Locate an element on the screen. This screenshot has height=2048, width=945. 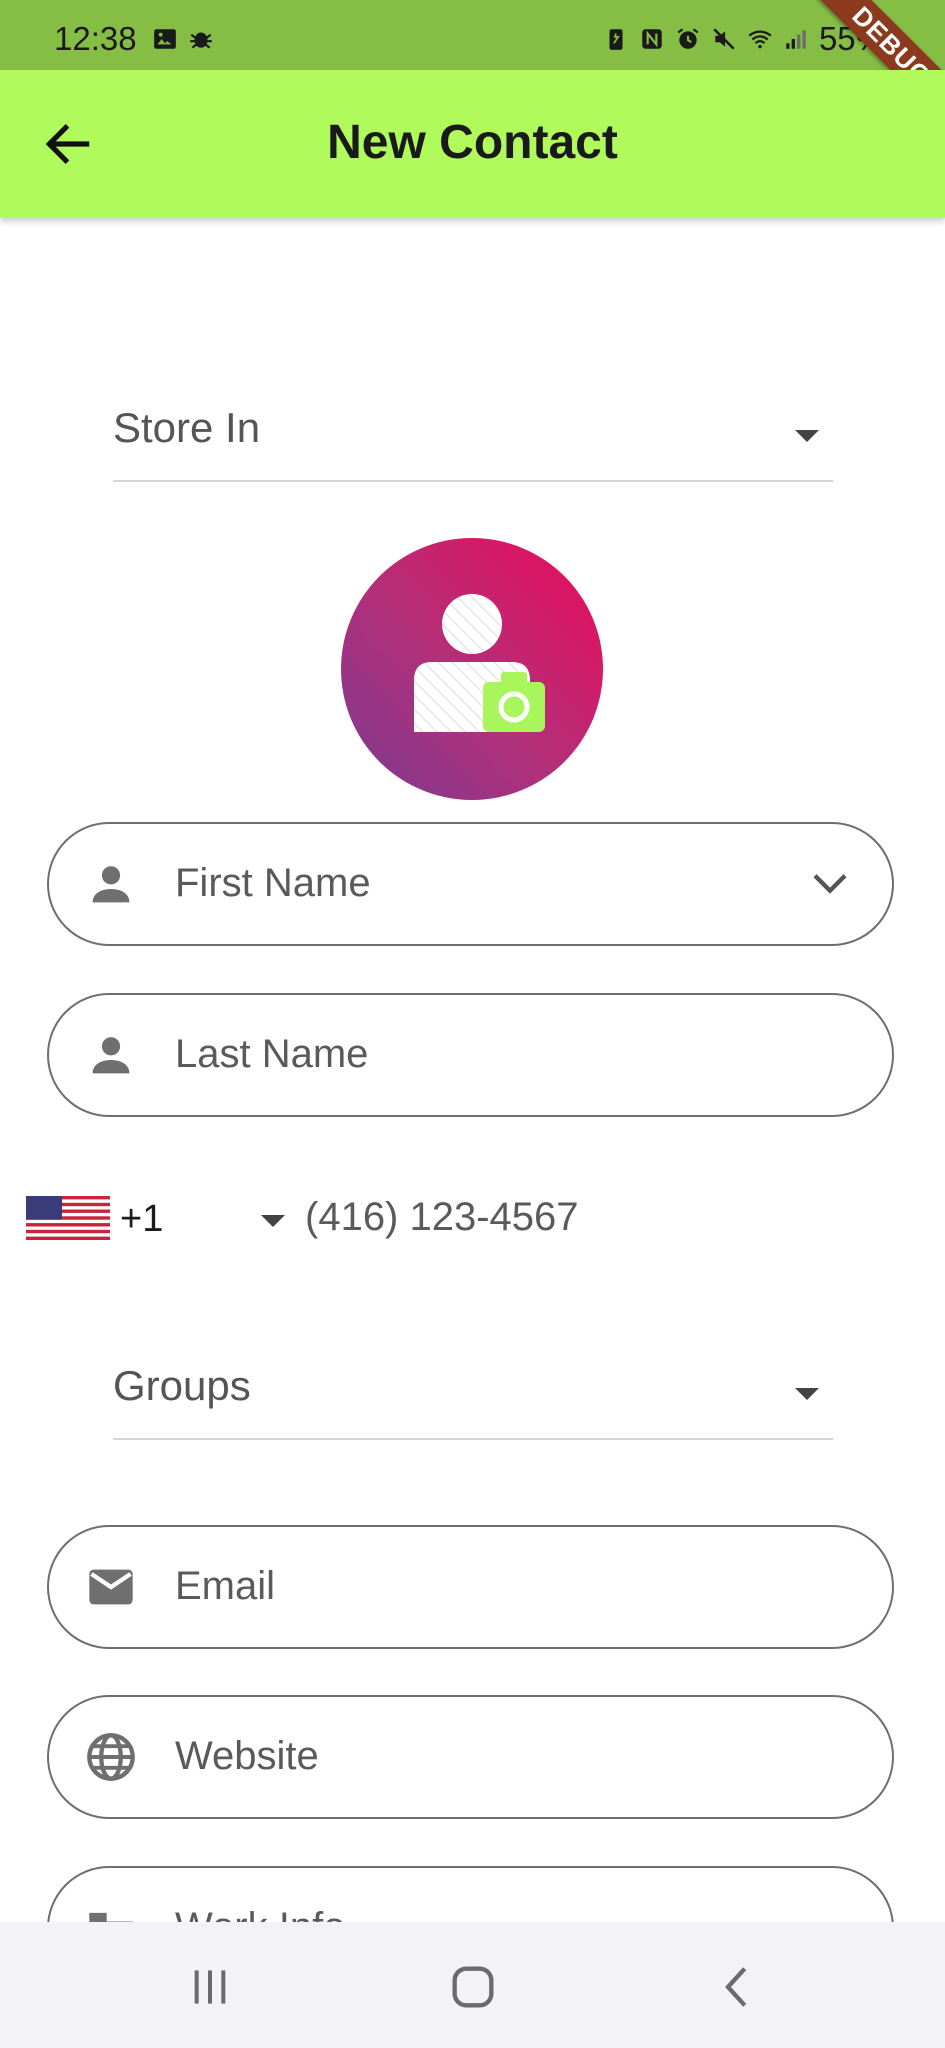
us-flag-icon is located at coordinates (68, 1218).